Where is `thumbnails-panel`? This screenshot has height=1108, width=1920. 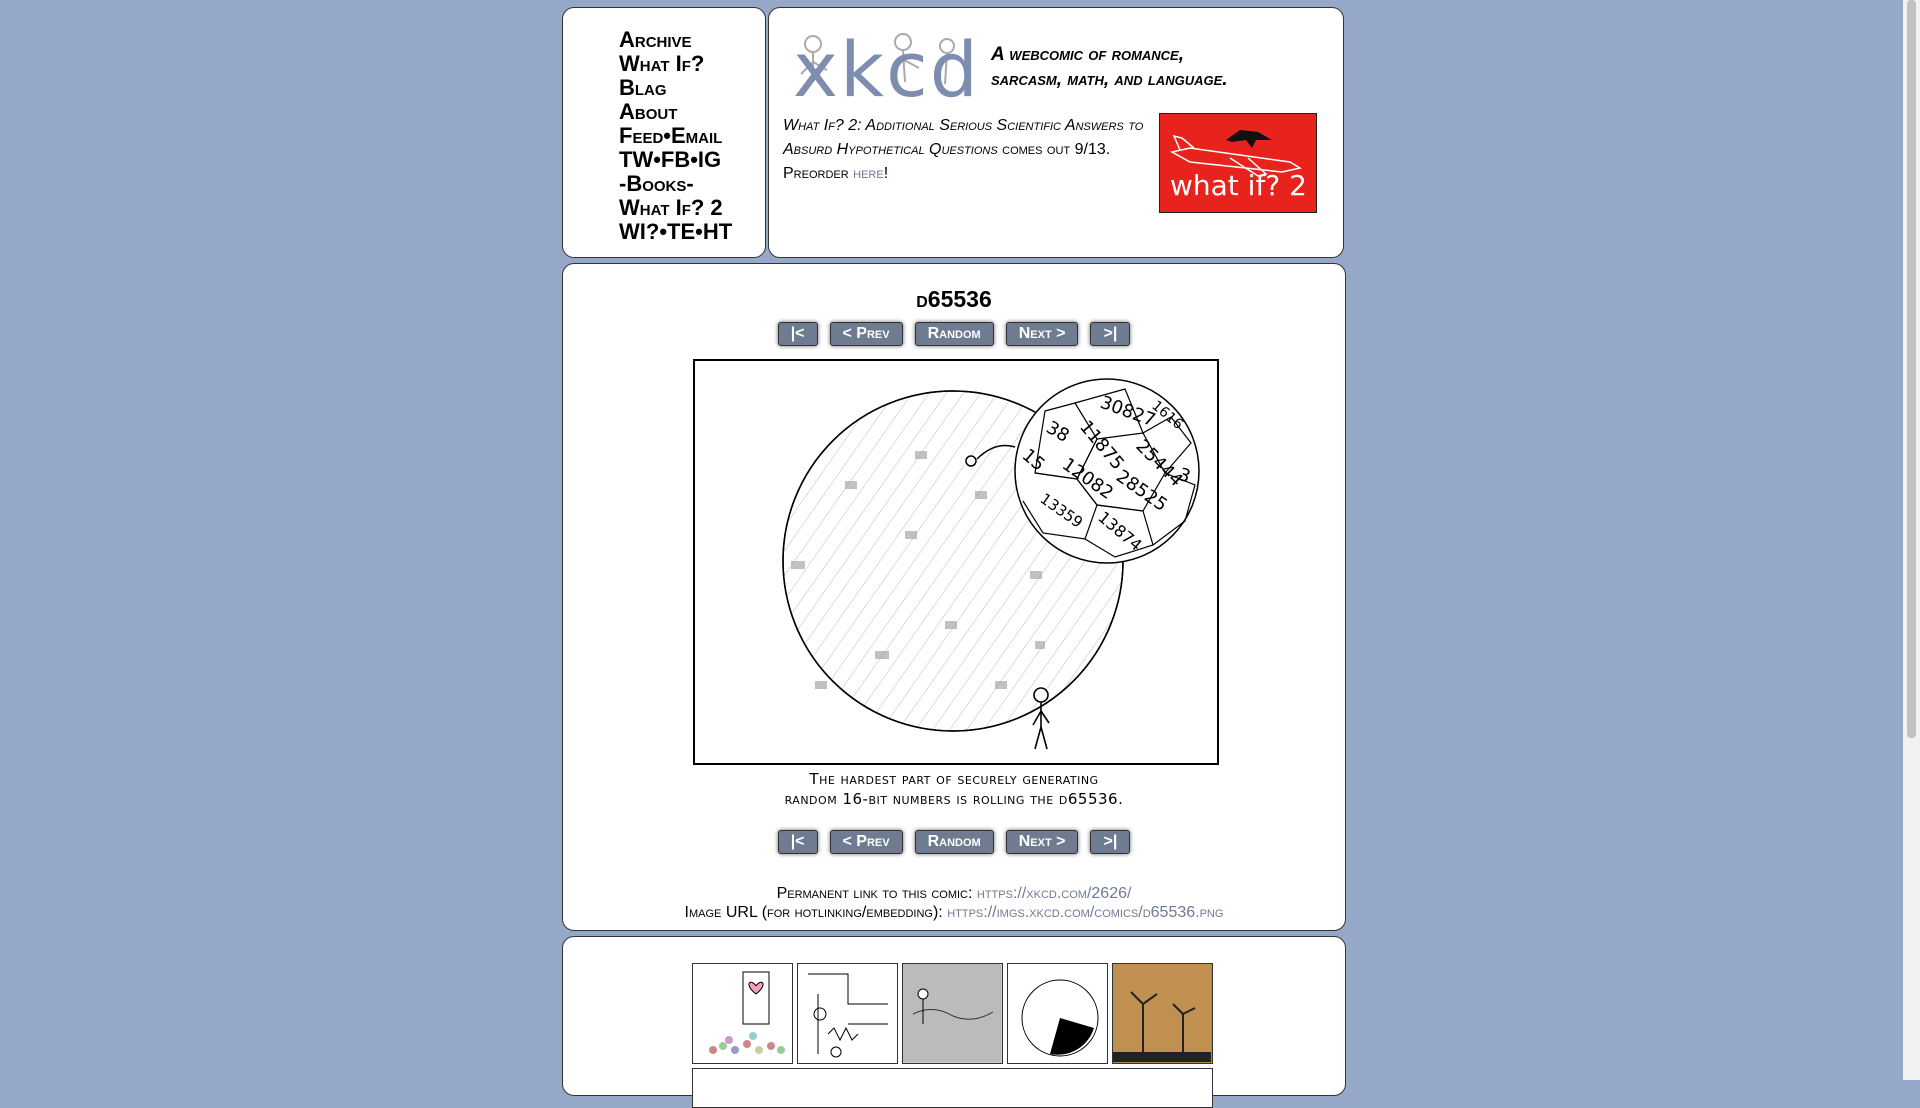 thumbnails-panel is located at coordinates (954, 1022).